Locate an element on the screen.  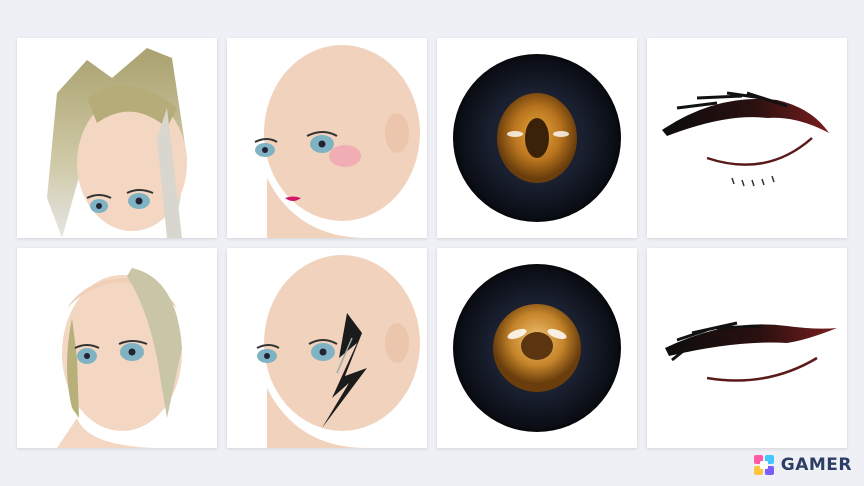
eyeball-oval-pupil-illustration is located at coordinates (537, 138).